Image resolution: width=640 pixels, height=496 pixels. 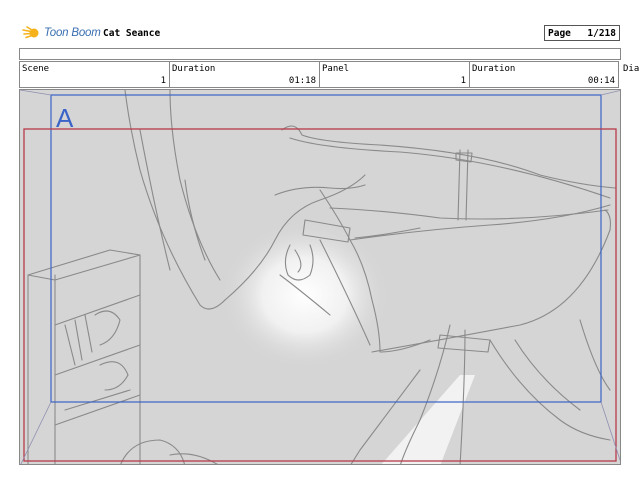 I want to click on duration-label: Duration, so click(x=194, y=69).